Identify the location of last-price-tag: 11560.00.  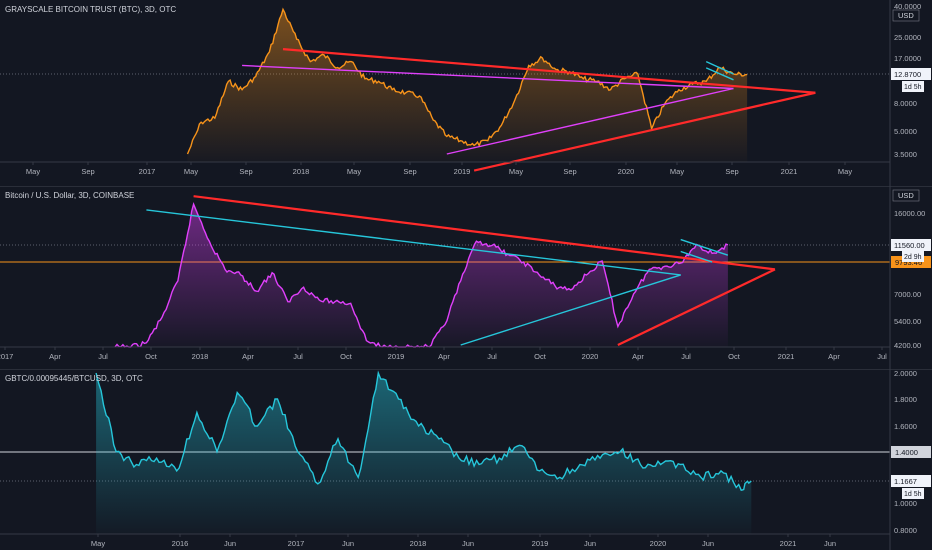
(909, 245).